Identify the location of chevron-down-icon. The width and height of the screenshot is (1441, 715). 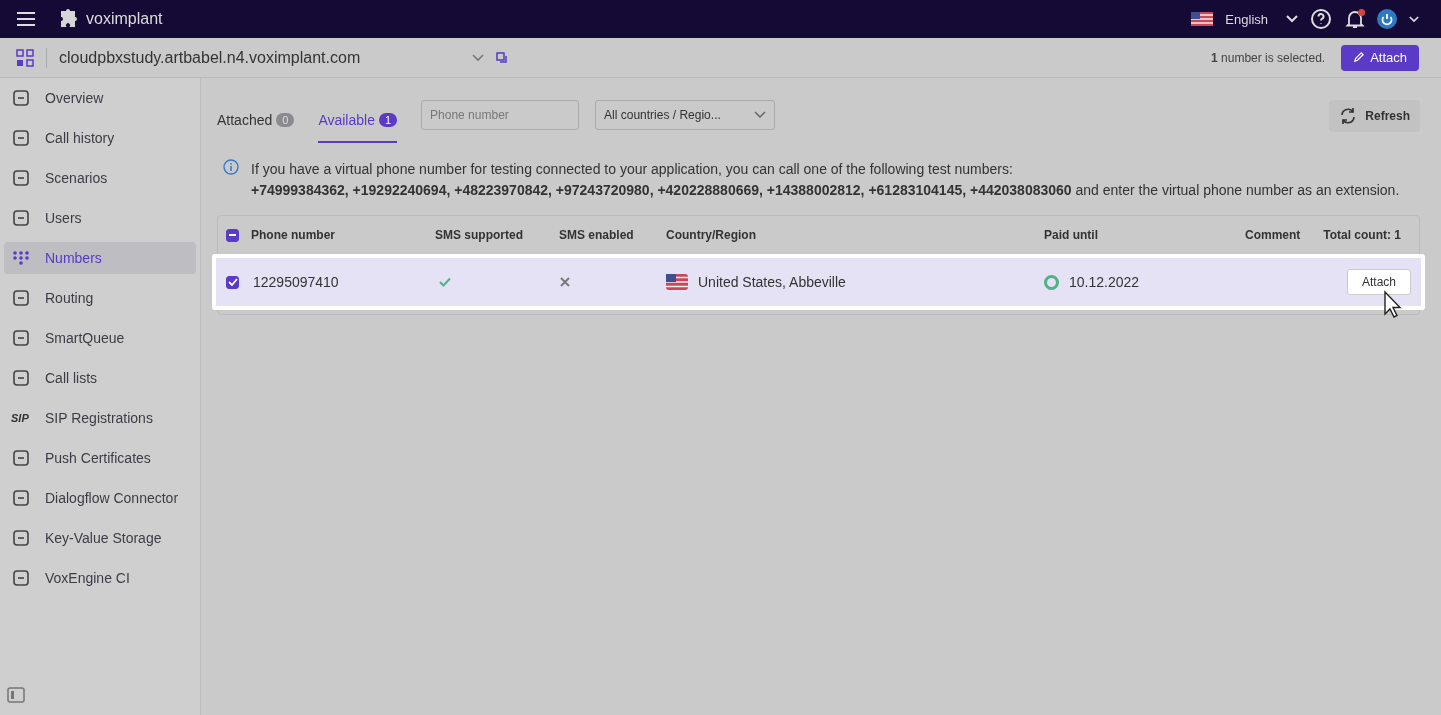
(760, 115).